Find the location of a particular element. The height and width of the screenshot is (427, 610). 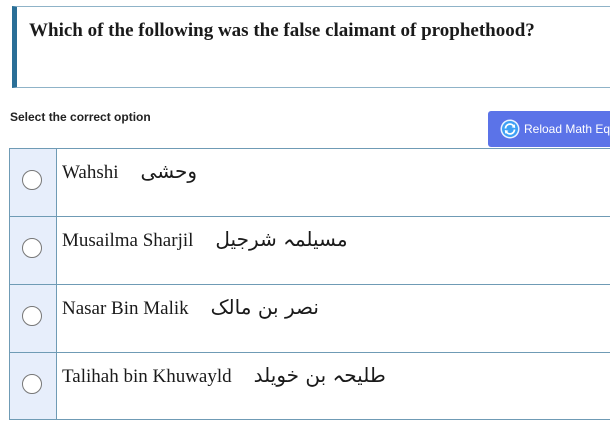

option-label-cell: Musailma Sharjil مسیلمہ شرجیل is located at coordinates (333, 250).